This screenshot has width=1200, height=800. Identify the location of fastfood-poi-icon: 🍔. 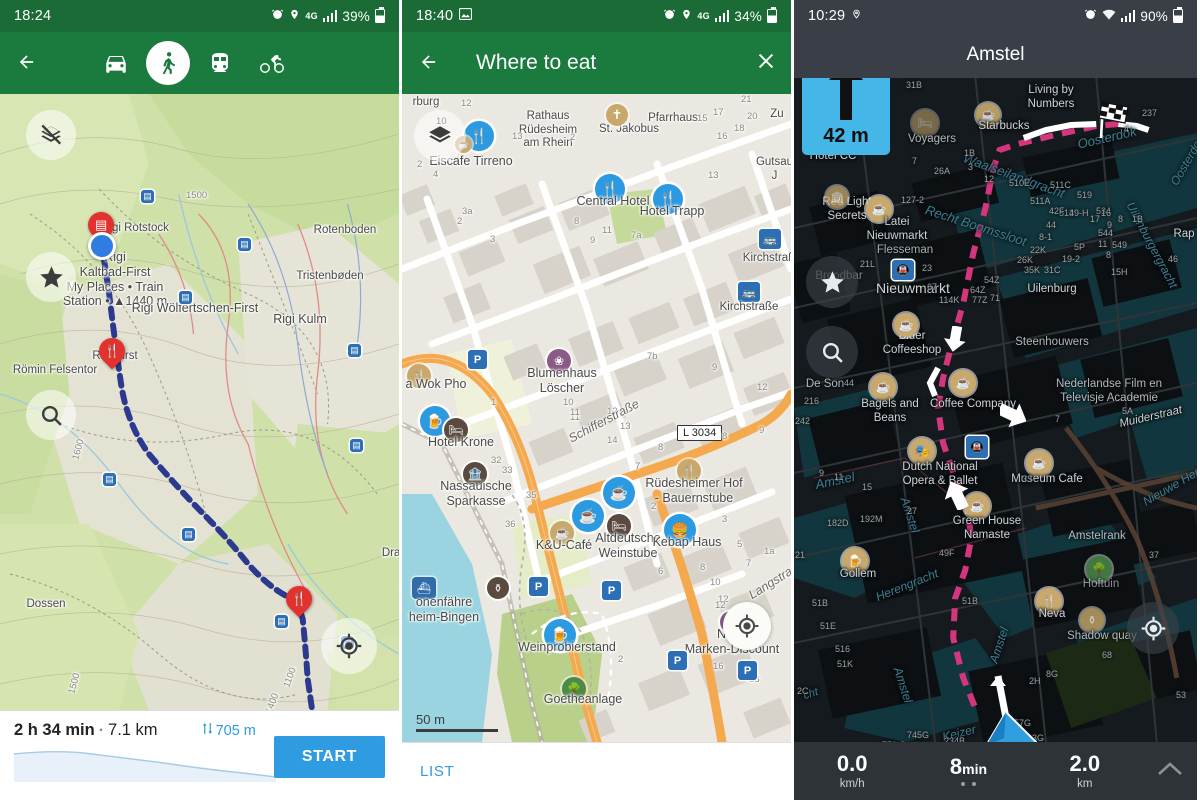
(680, 530).